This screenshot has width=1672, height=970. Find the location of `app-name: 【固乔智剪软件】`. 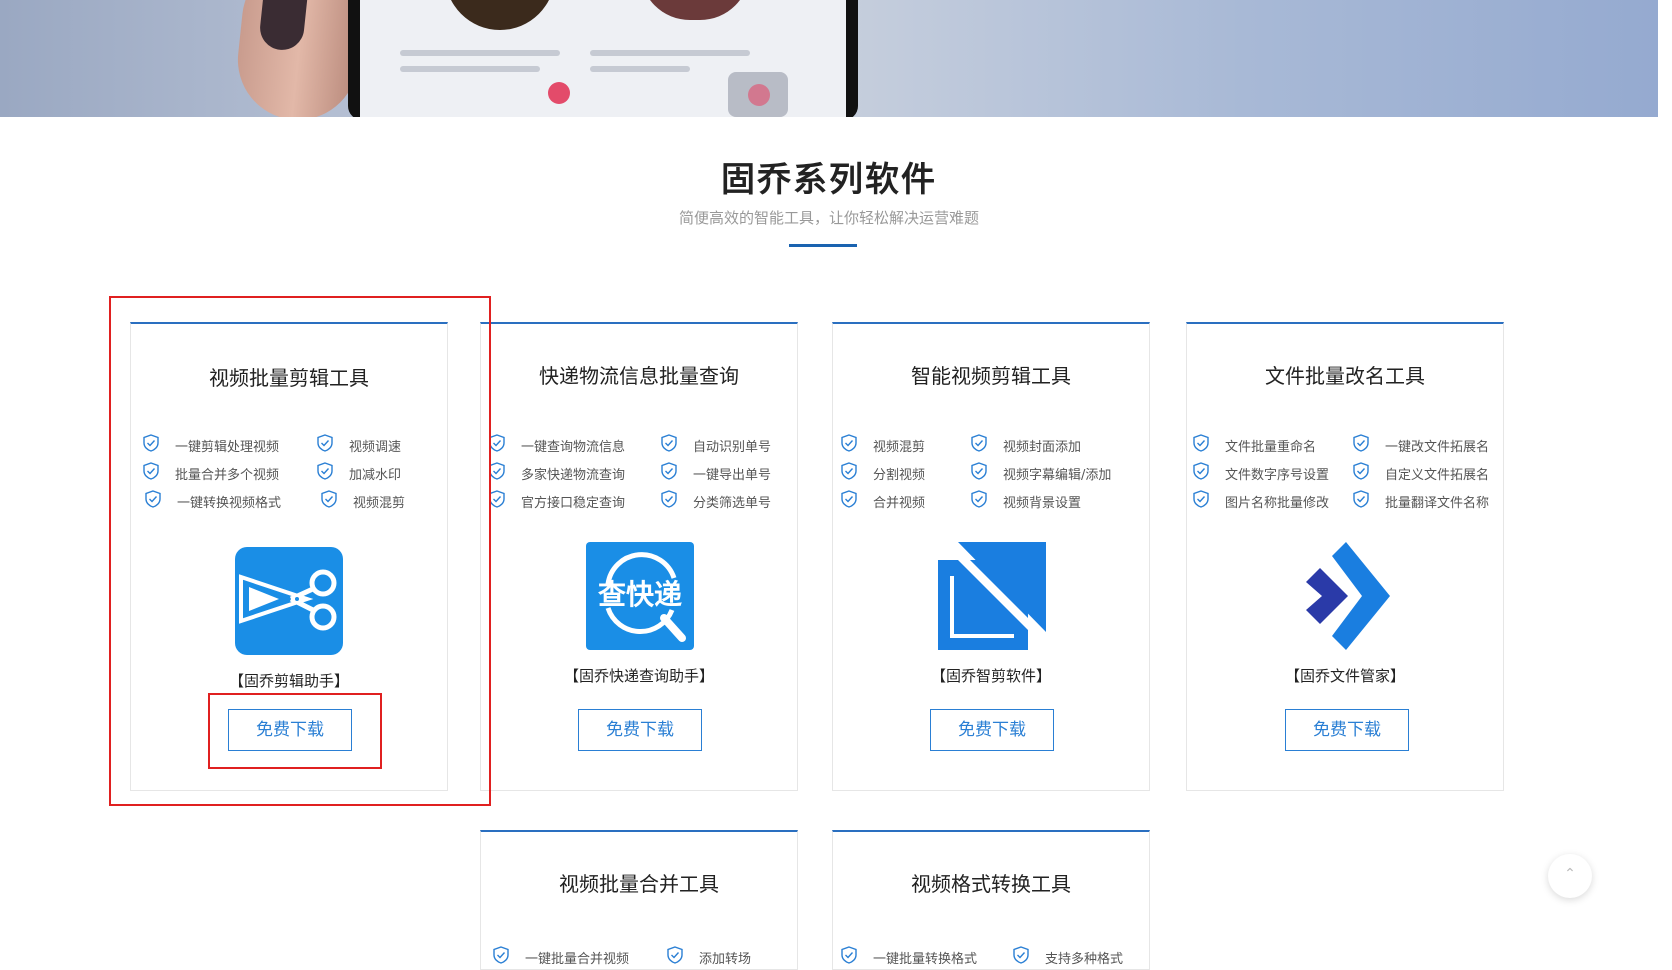

app-name: 【固乔智剪软件】 is located at coordinates (990, 676).